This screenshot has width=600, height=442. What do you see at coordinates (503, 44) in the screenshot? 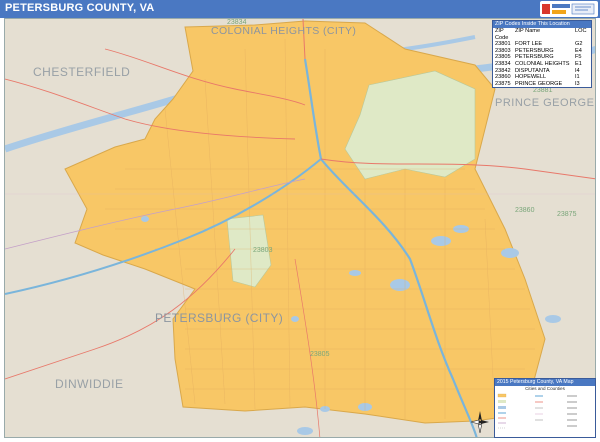
I see `zip-code-cell: 23801` at bounding box center [503, 44].